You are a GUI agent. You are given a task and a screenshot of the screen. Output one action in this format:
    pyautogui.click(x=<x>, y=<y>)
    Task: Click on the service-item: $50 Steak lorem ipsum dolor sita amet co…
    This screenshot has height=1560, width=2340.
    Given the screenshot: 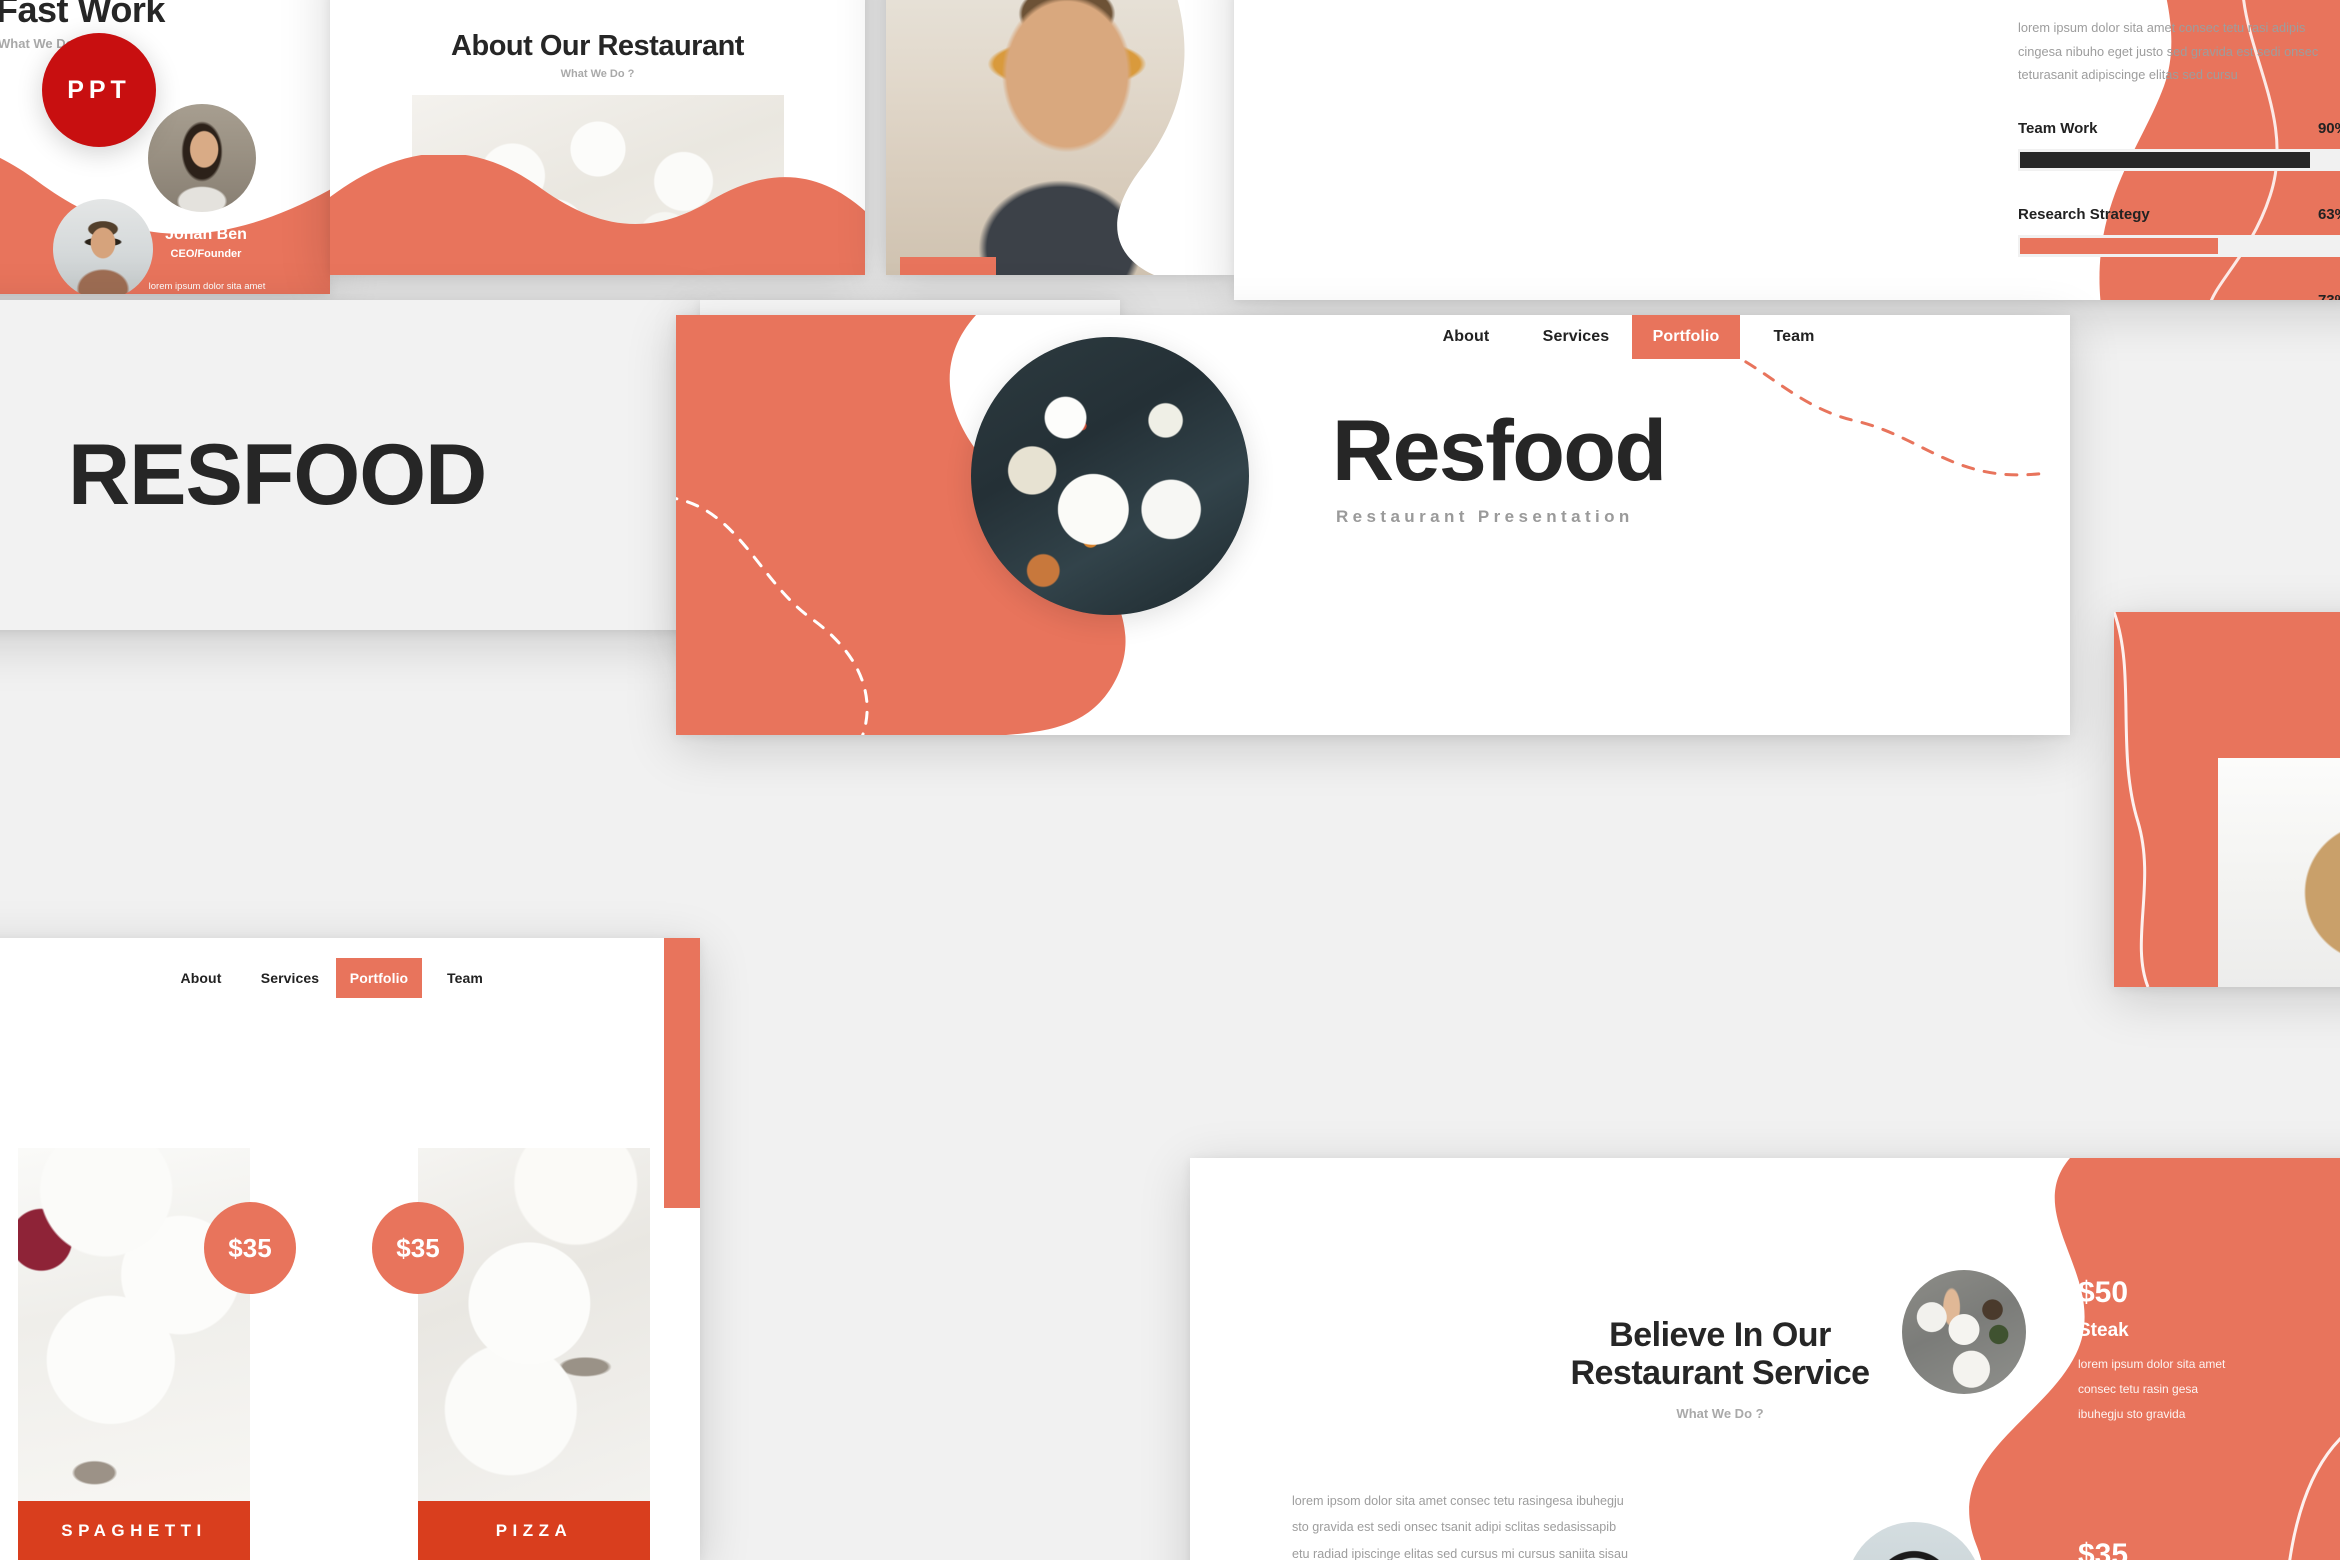 What is the action you would take?
    pyautogui.click(x=2064, y=1349)
    